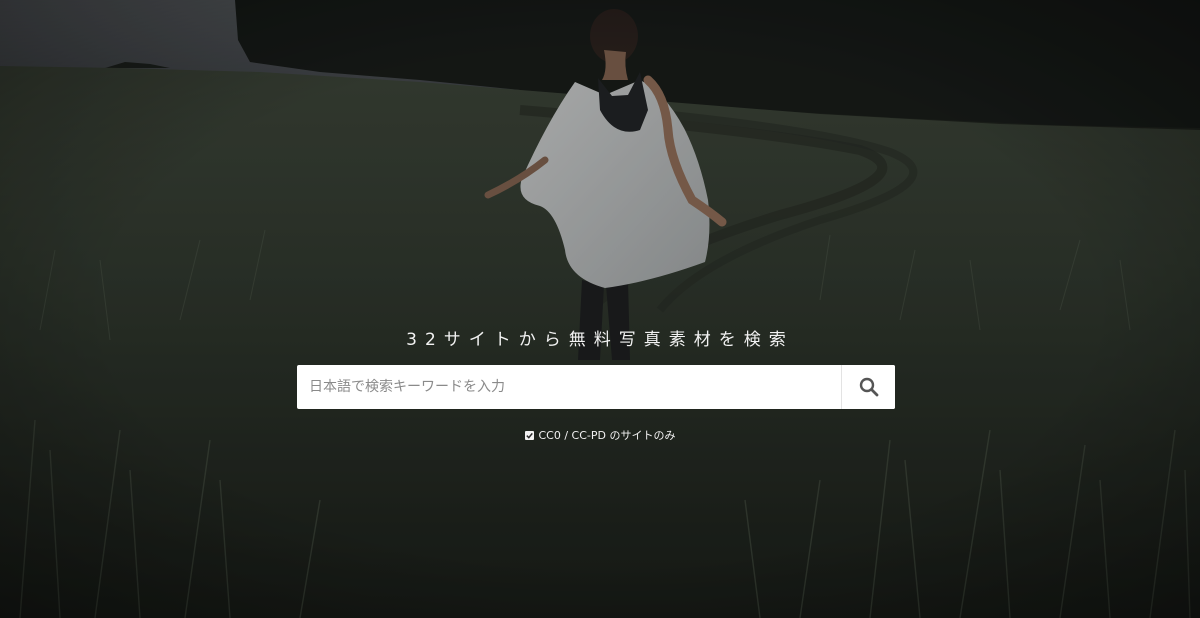  What do you see at coordinates (607, 435) in the screenshot?
I see `cc-filter-label: CC0 / CC-PD のサイトのみ` at bounding box center [607, 435].